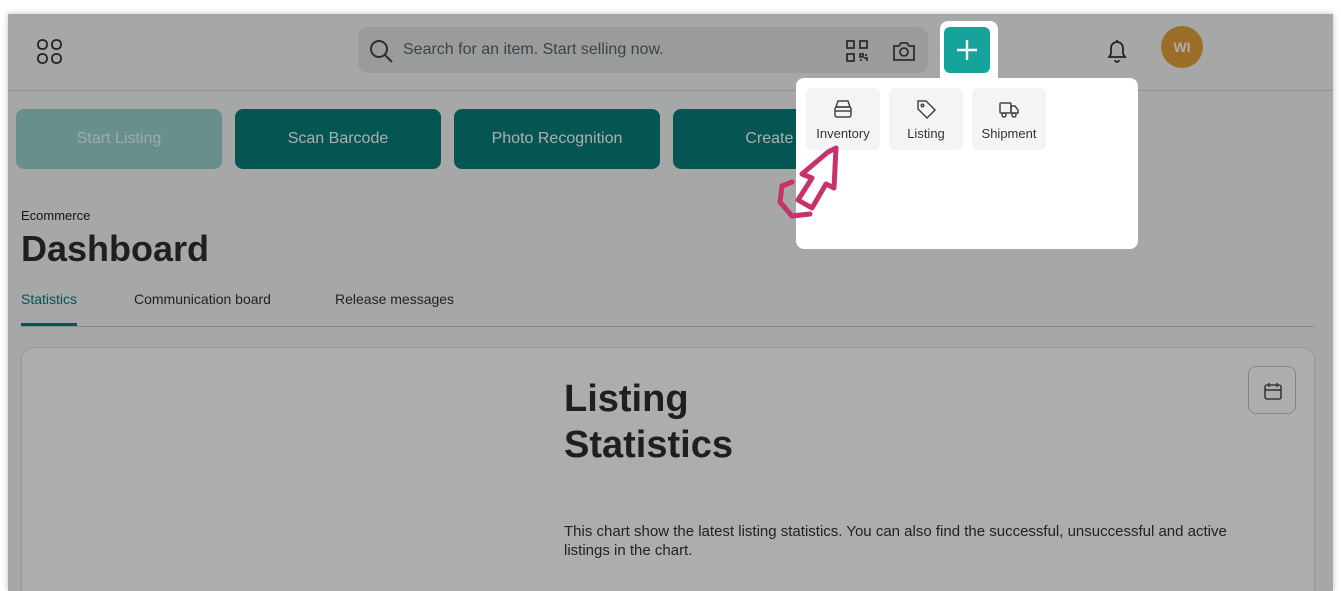 This screenshot has width=1341, height=591. Describe the element at coordinates (557, 139) in the screenshot. I see `photo-recognition-button: Photo Recognition` at that location.